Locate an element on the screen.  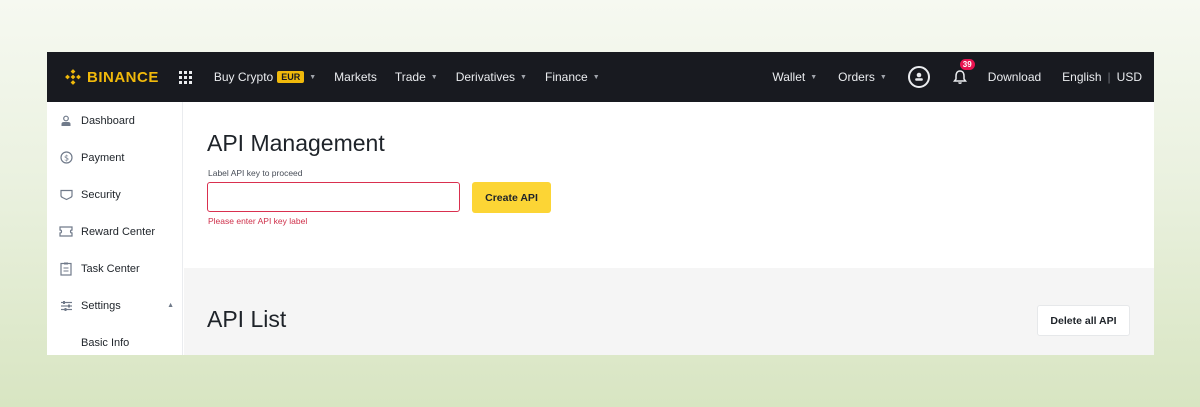
sidebar-item-label: Reward Center is located at coordinates (118, 231).